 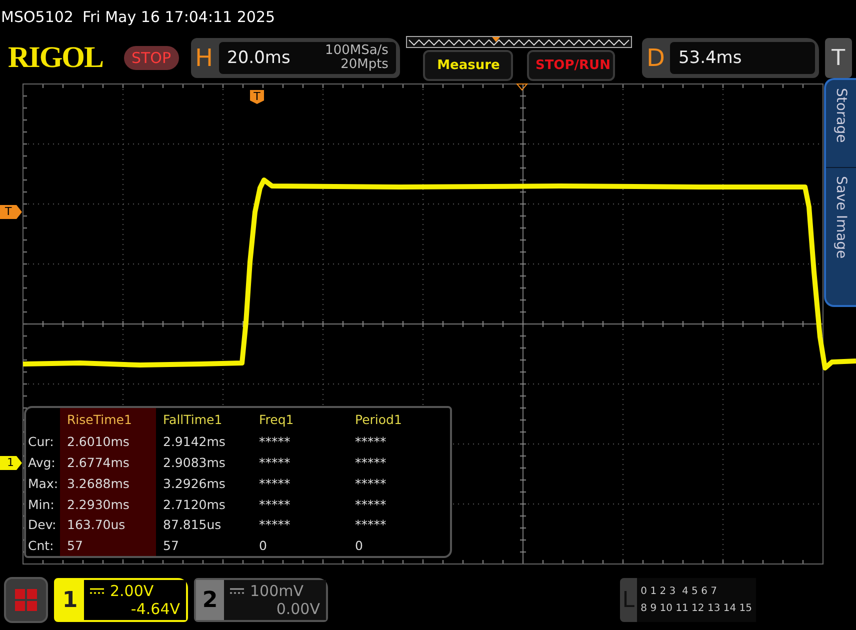 I want to click on channel-offset: 0.00V, so click(x=298, y=609).